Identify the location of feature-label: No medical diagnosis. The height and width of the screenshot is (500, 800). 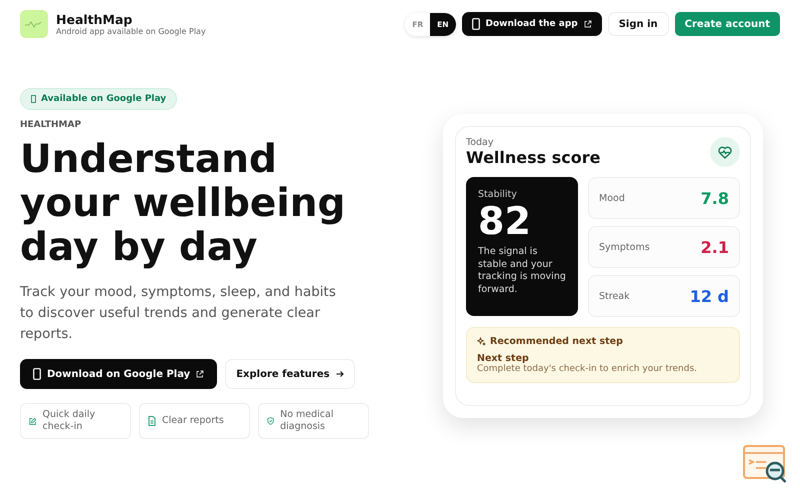
(307, 421).